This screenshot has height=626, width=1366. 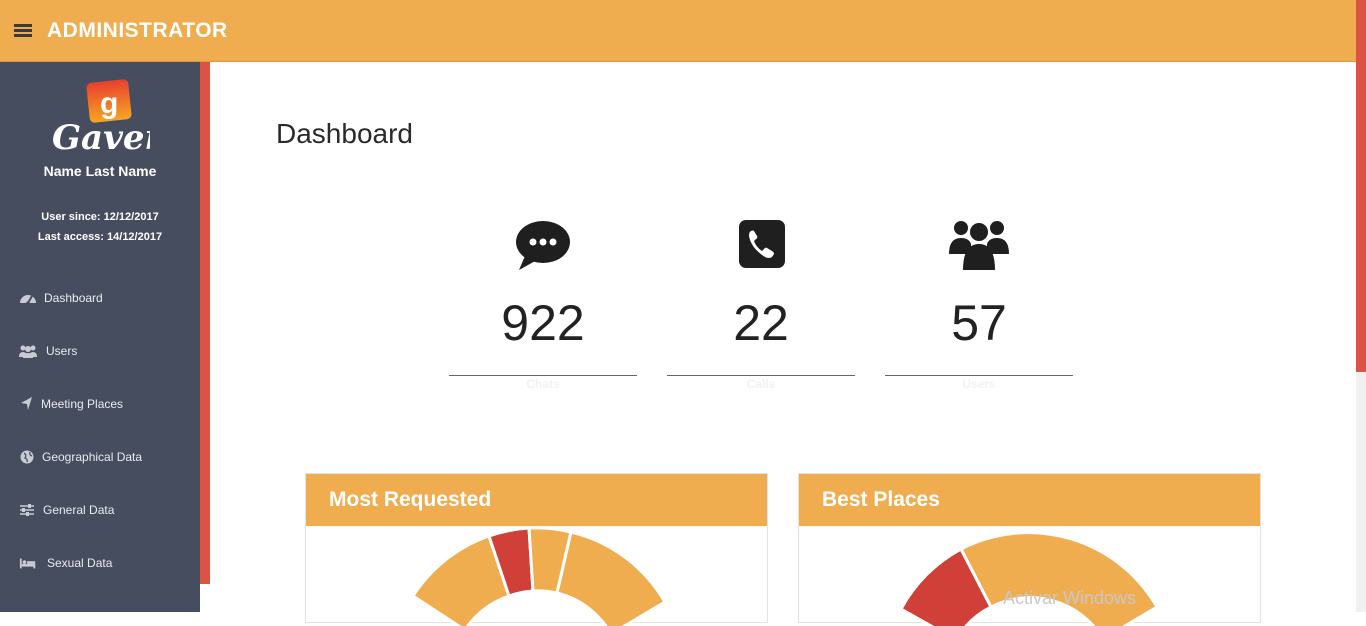 I want to click on calls-count: 22, so click(x=761, y=323).